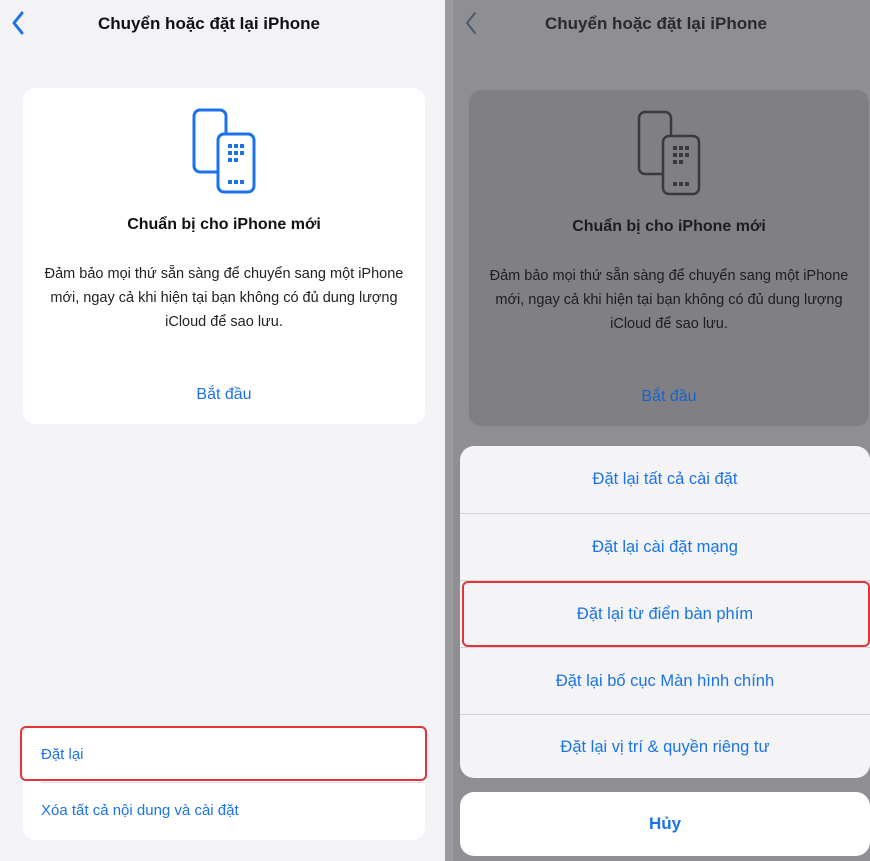  I want to click on reset-network-settings-option: Đặt lại cài đặt mạng, so click(665, 547).